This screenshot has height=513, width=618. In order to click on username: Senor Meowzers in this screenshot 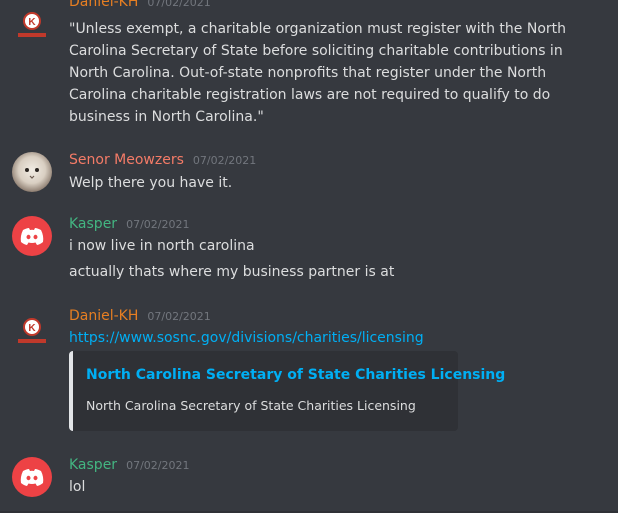, I will do `click(126, 160)`.